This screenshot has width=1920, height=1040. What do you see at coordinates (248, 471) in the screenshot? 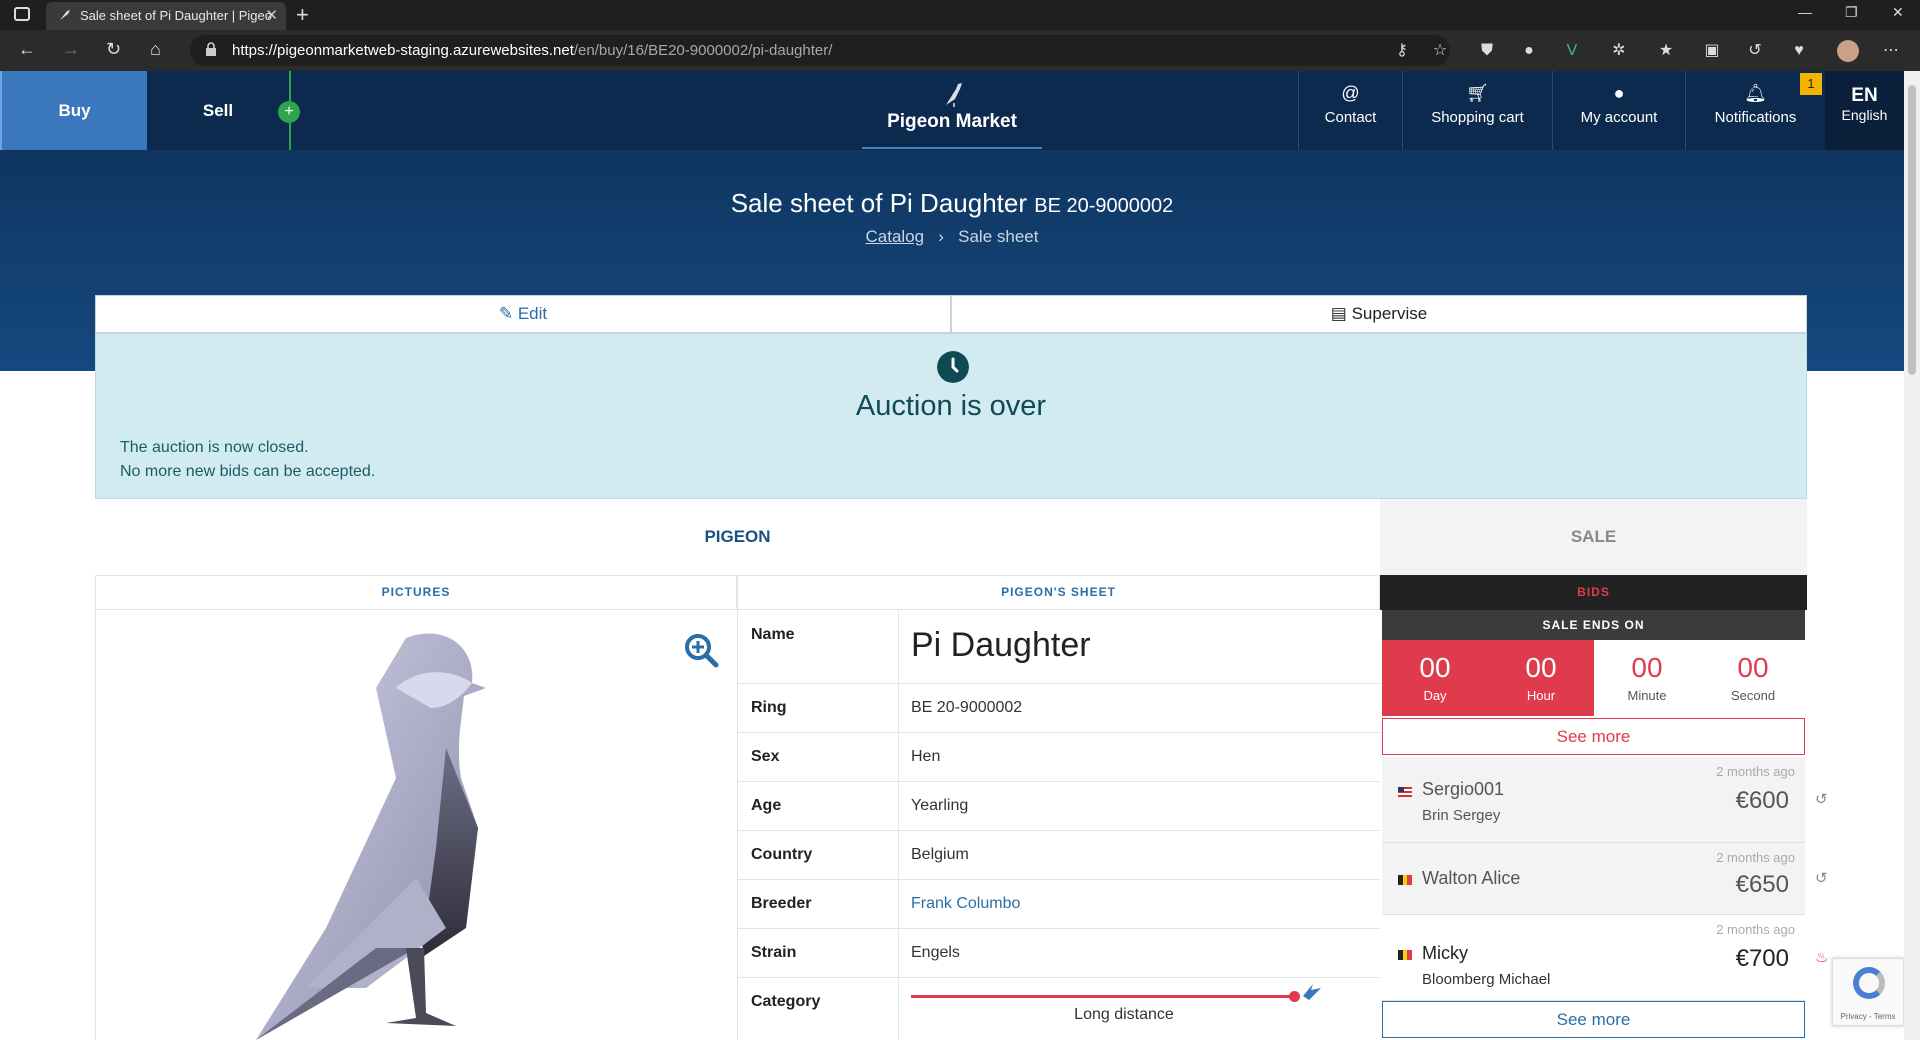
I see `alert-line-2: No more new bids can be accepted.` at bounding box center [248, 471].